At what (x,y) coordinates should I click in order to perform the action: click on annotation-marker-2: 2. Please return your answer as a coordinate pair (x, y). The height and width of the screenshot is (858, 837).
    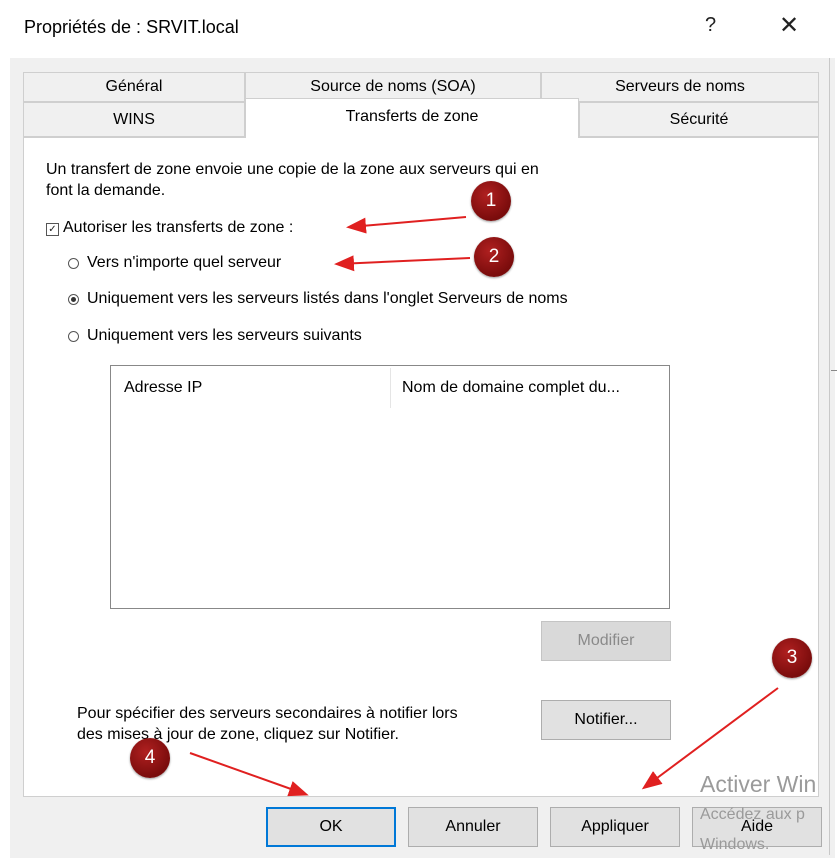
    Looking at the image, I should click on (494, 257).